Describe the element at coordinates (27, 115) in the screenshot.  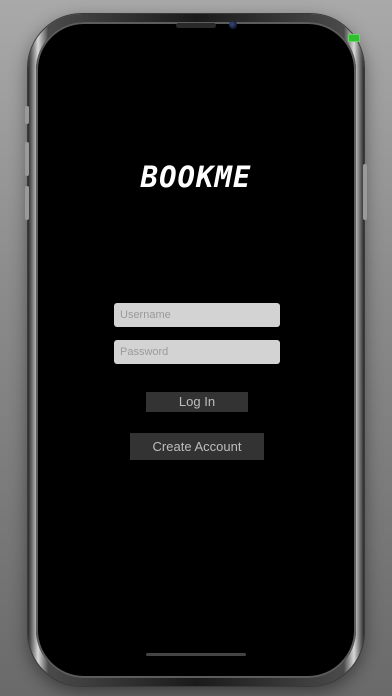
I see `silent-switch` at that location.